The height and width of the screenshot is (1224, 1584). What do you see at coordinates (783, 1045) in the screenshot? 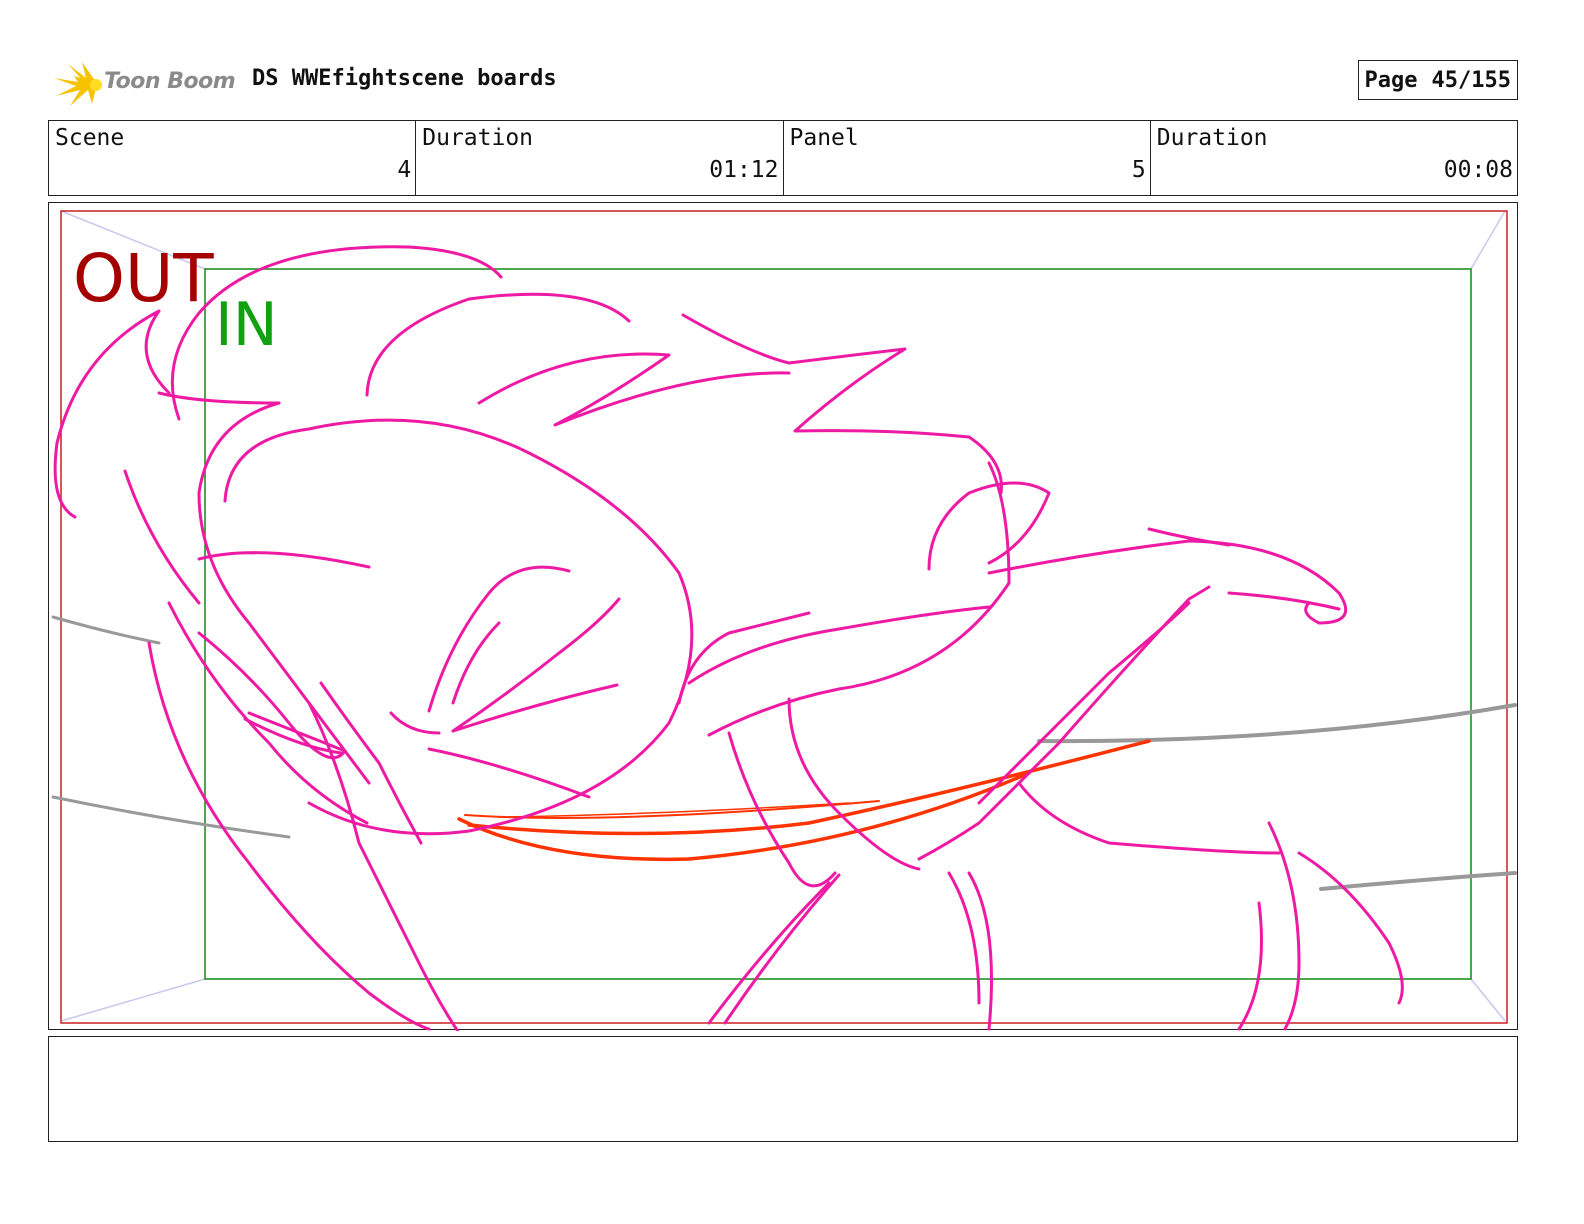
I see `notes-text` at bounding box center [783, 1045].